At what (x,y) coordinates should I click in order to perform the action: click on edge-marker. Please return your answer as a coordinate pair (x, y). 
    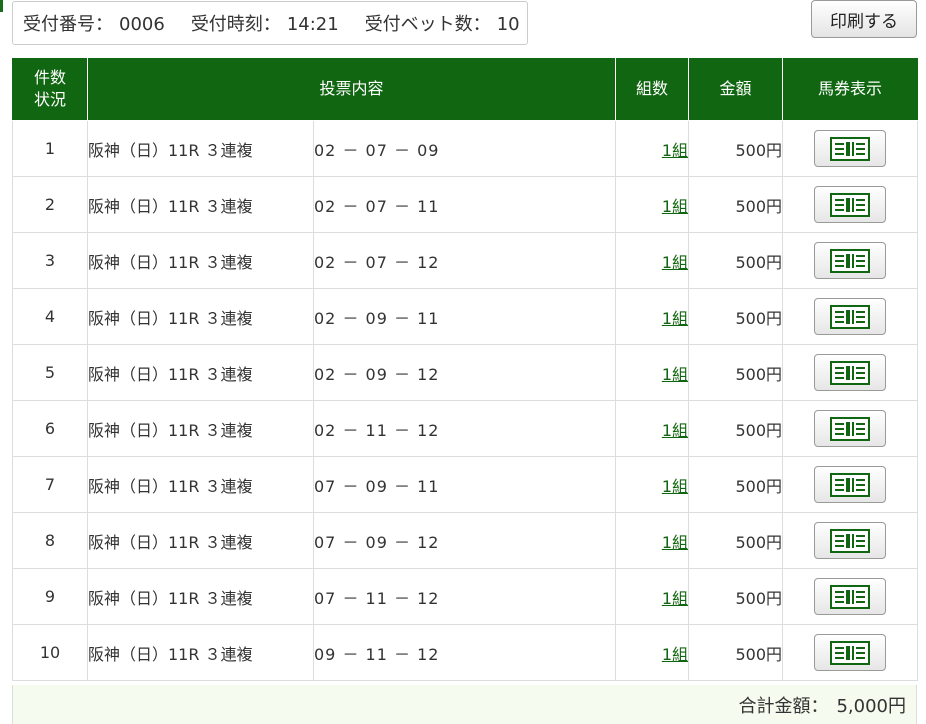
    Looking at the image, I should click on (1, 6).